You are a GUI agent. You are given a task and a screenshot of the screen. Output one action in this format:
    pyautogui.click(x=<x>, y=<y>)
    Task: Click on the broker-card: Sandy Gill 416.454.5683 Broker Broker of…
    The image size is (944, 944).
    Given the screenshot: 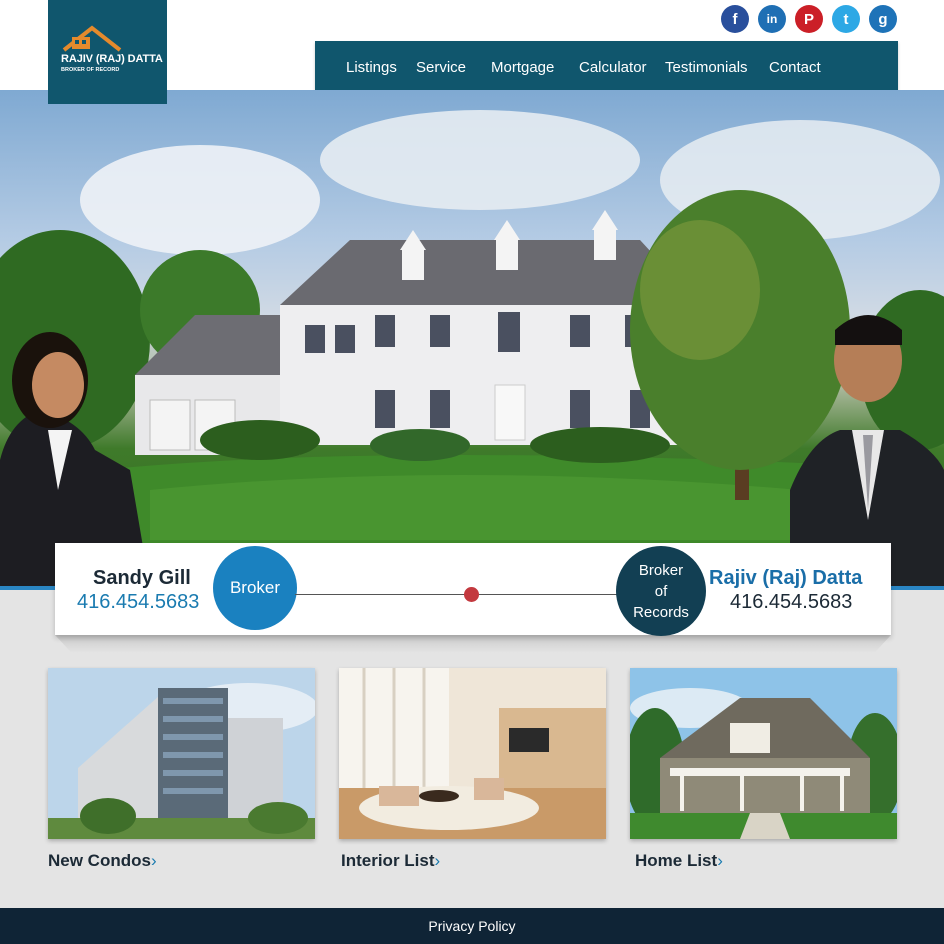 What is the action you would take?
    pyautogui.click(x=473, y=589)
    